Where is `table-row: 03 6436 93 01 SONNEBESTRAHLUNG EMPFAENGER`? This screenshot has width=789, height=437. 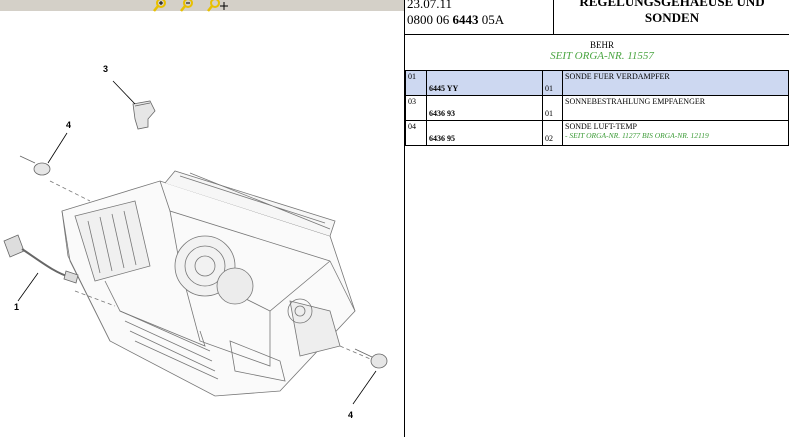 table-row: 03 6436 93 01 SONNEBESTRAHLUNG EMPFAENGER is located at coordinates (597, 108).